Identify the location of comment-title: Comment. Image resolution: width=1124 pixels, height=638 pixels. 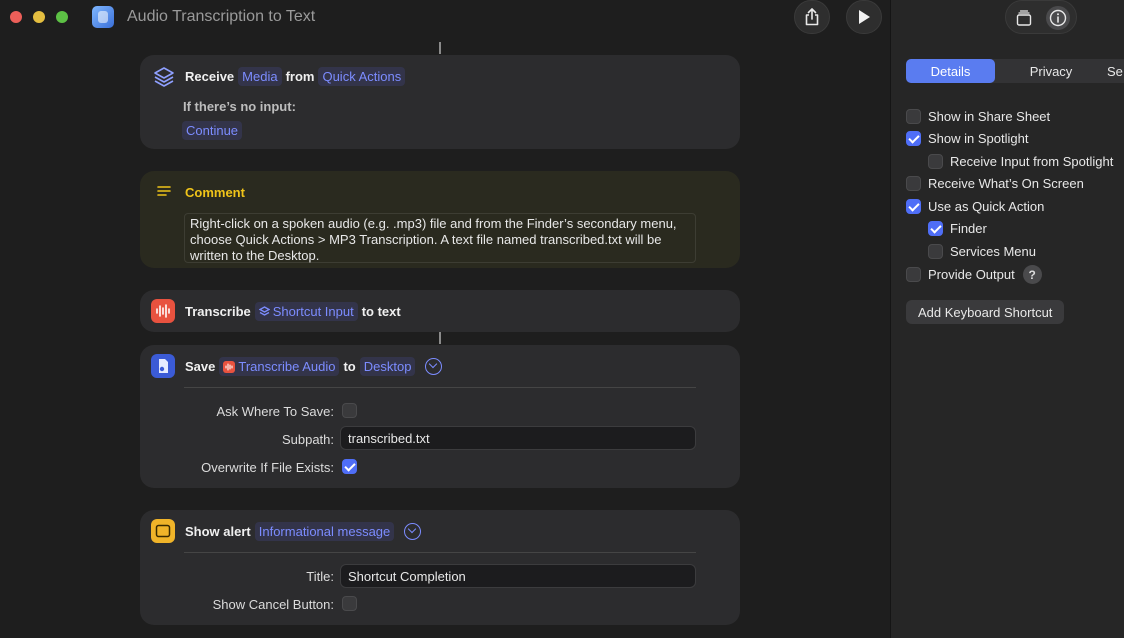
(215, 192).